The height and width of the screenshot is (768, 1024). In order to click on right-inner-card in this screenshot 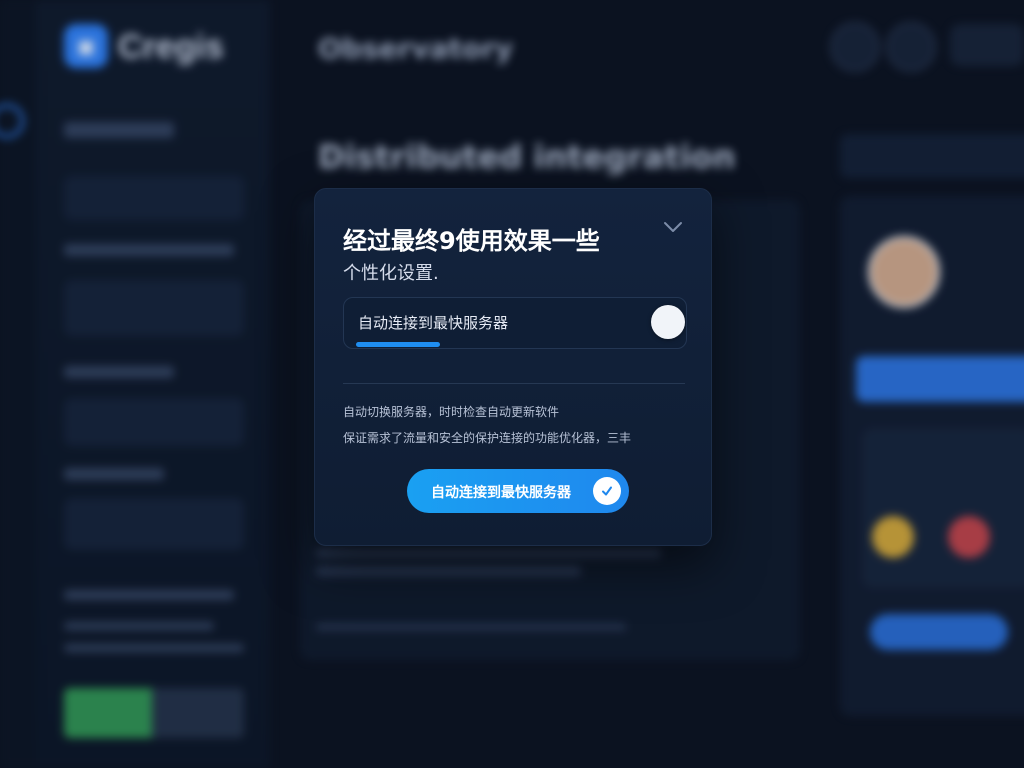, I will do `click(943, 508)`.